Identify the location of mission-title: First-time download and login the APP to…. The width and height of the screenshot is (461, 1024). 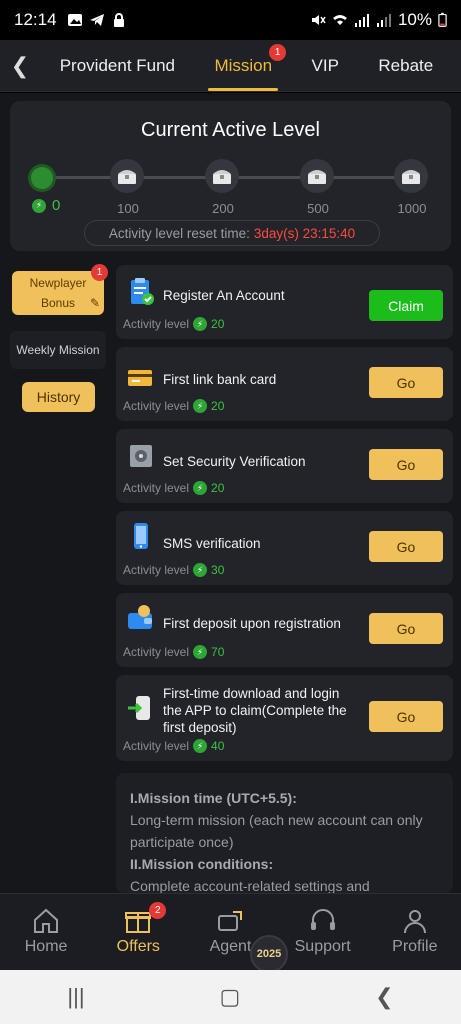
(255, 710).